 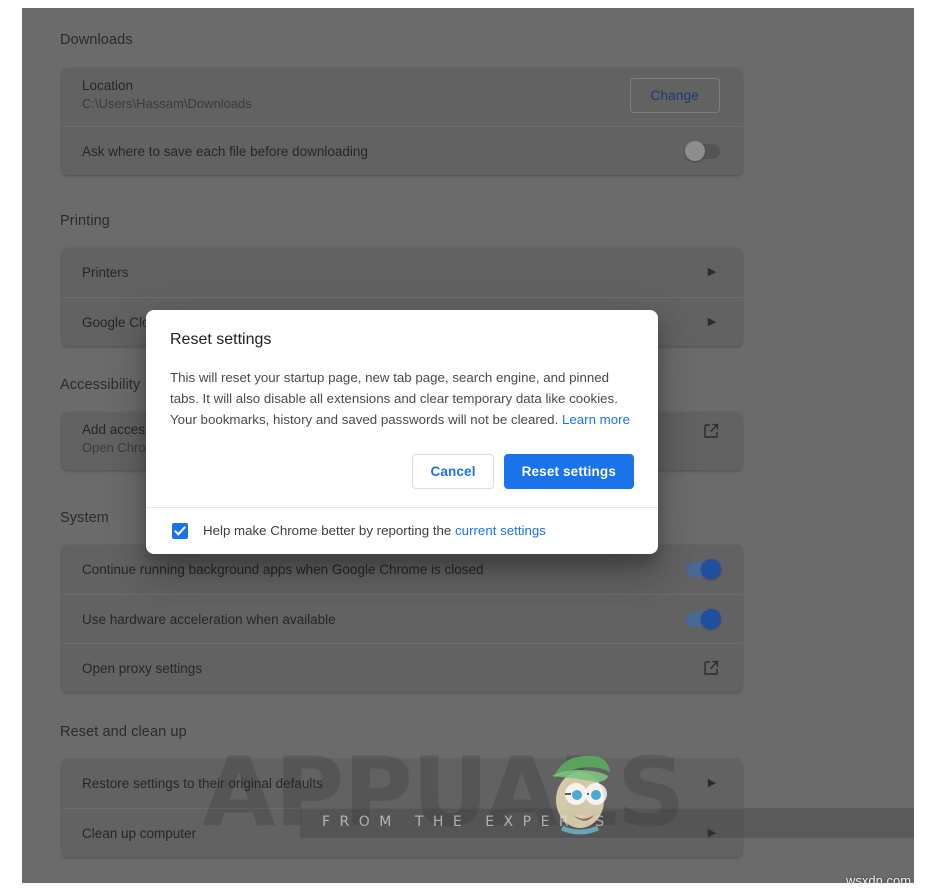 What do you see at coordinates (568, 471) in the screenshot?
I see `reset-settings-confirm-button: Reset settings` at bounding box center [568, 471].